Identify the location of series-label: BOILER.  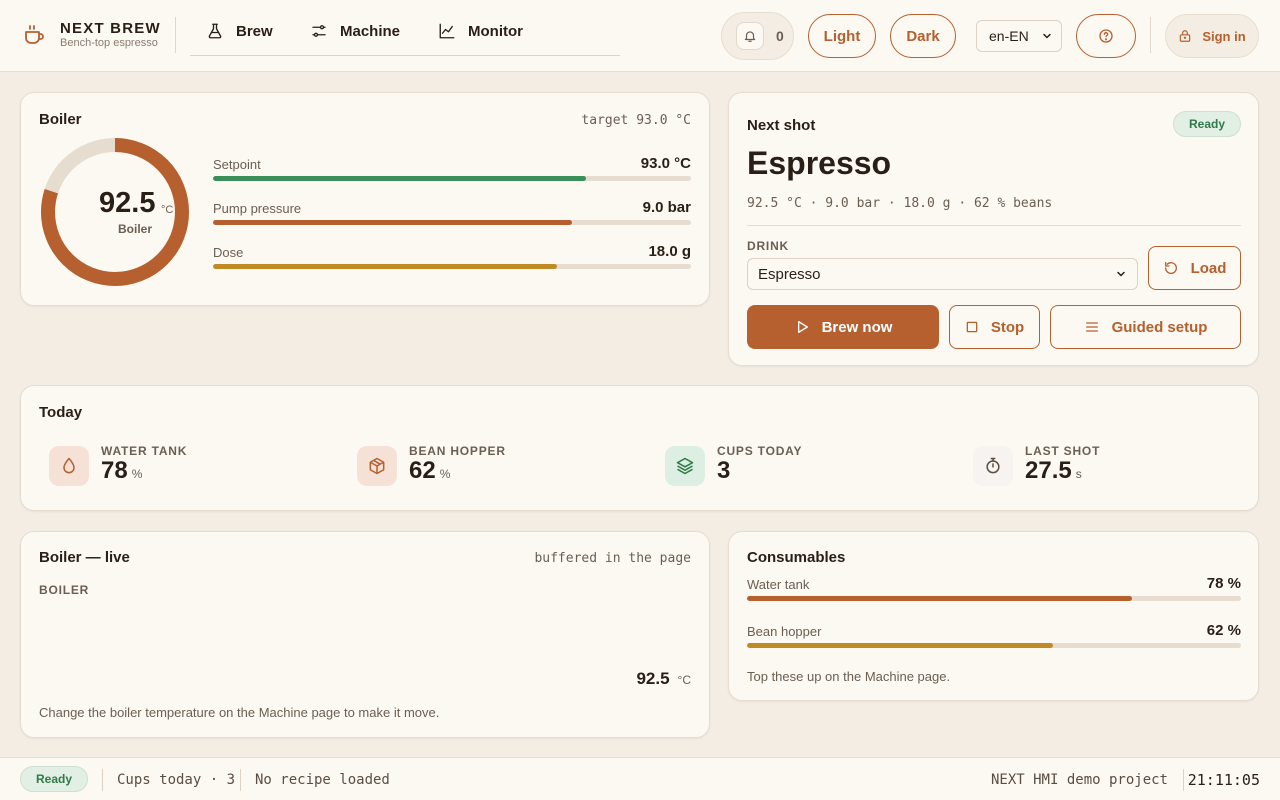
(64, 590).